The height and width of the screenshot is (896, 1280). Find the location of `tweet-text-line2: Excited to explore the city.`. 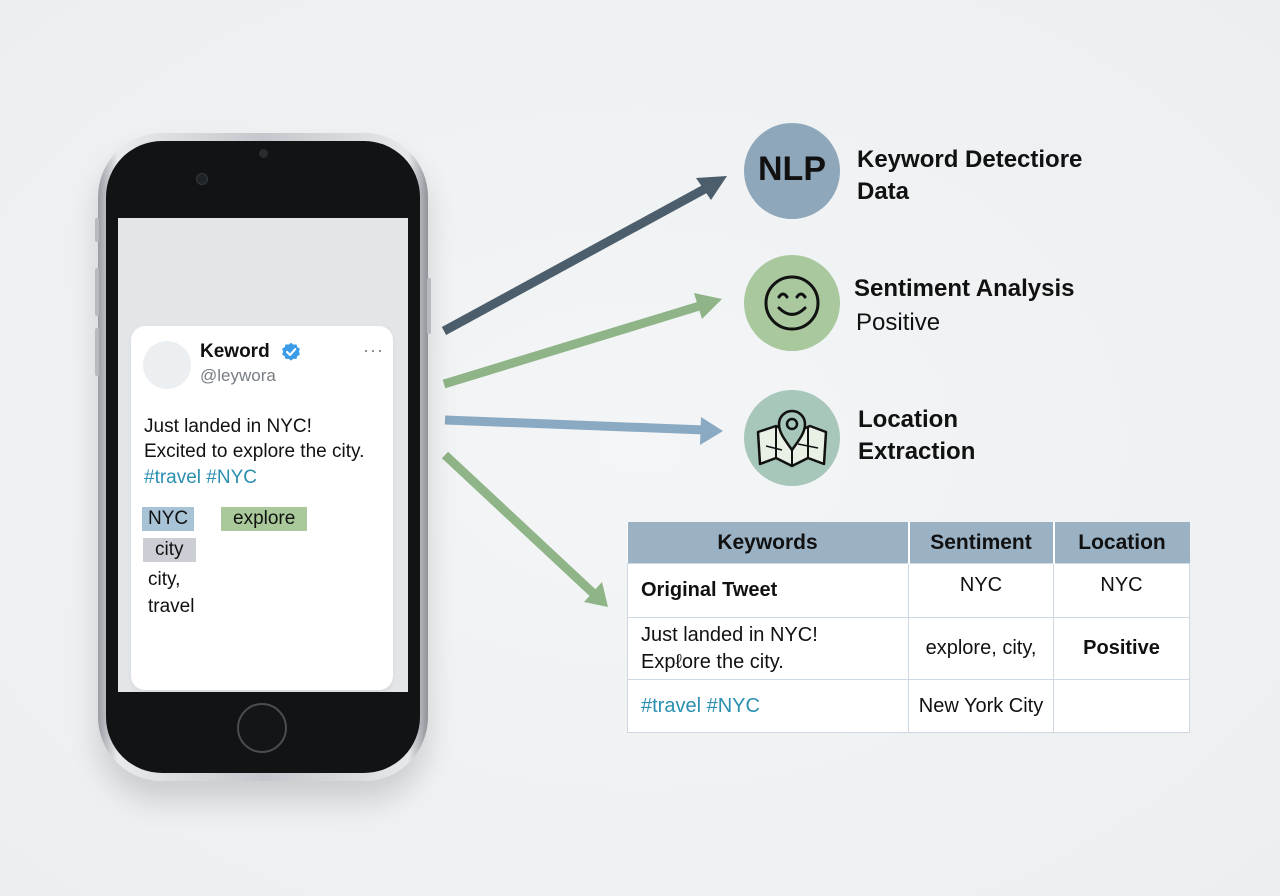

tweet-text-line2: Excited to explore the city. is located at coordinates (254, 451).